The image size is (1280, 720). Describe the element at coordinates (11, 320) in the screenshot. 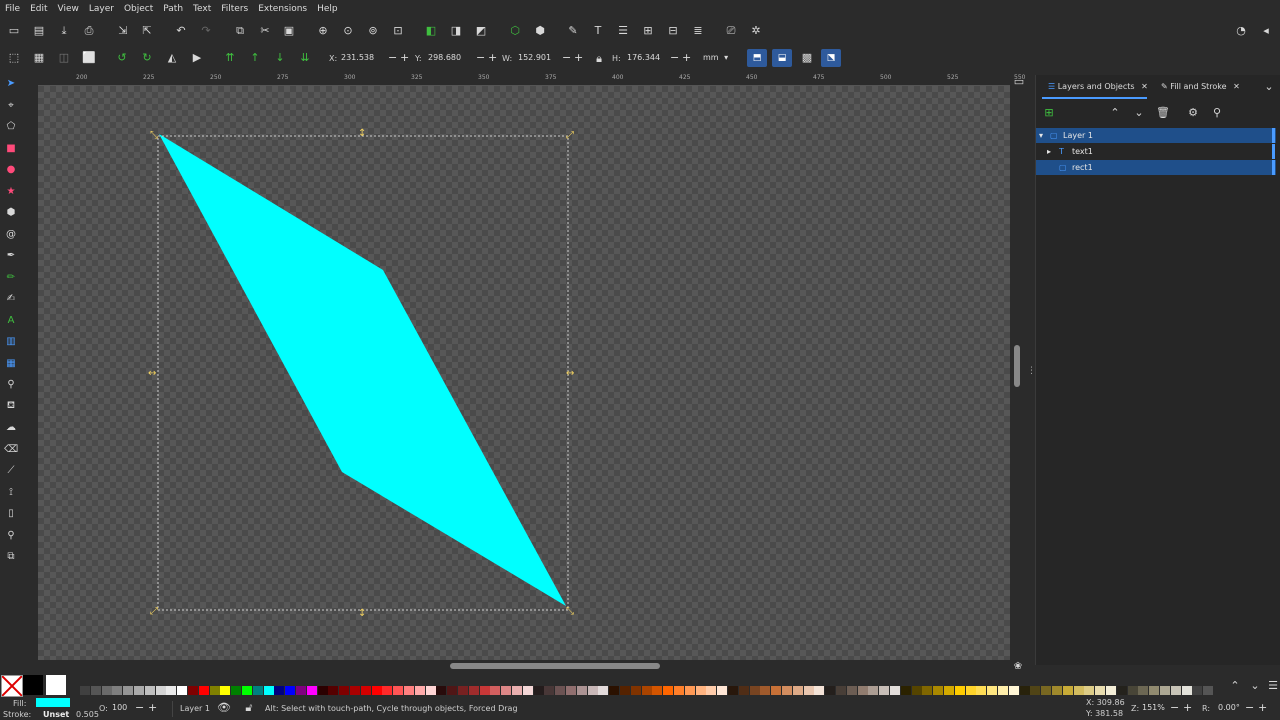

I see `text-tool-icon: A` at that location.